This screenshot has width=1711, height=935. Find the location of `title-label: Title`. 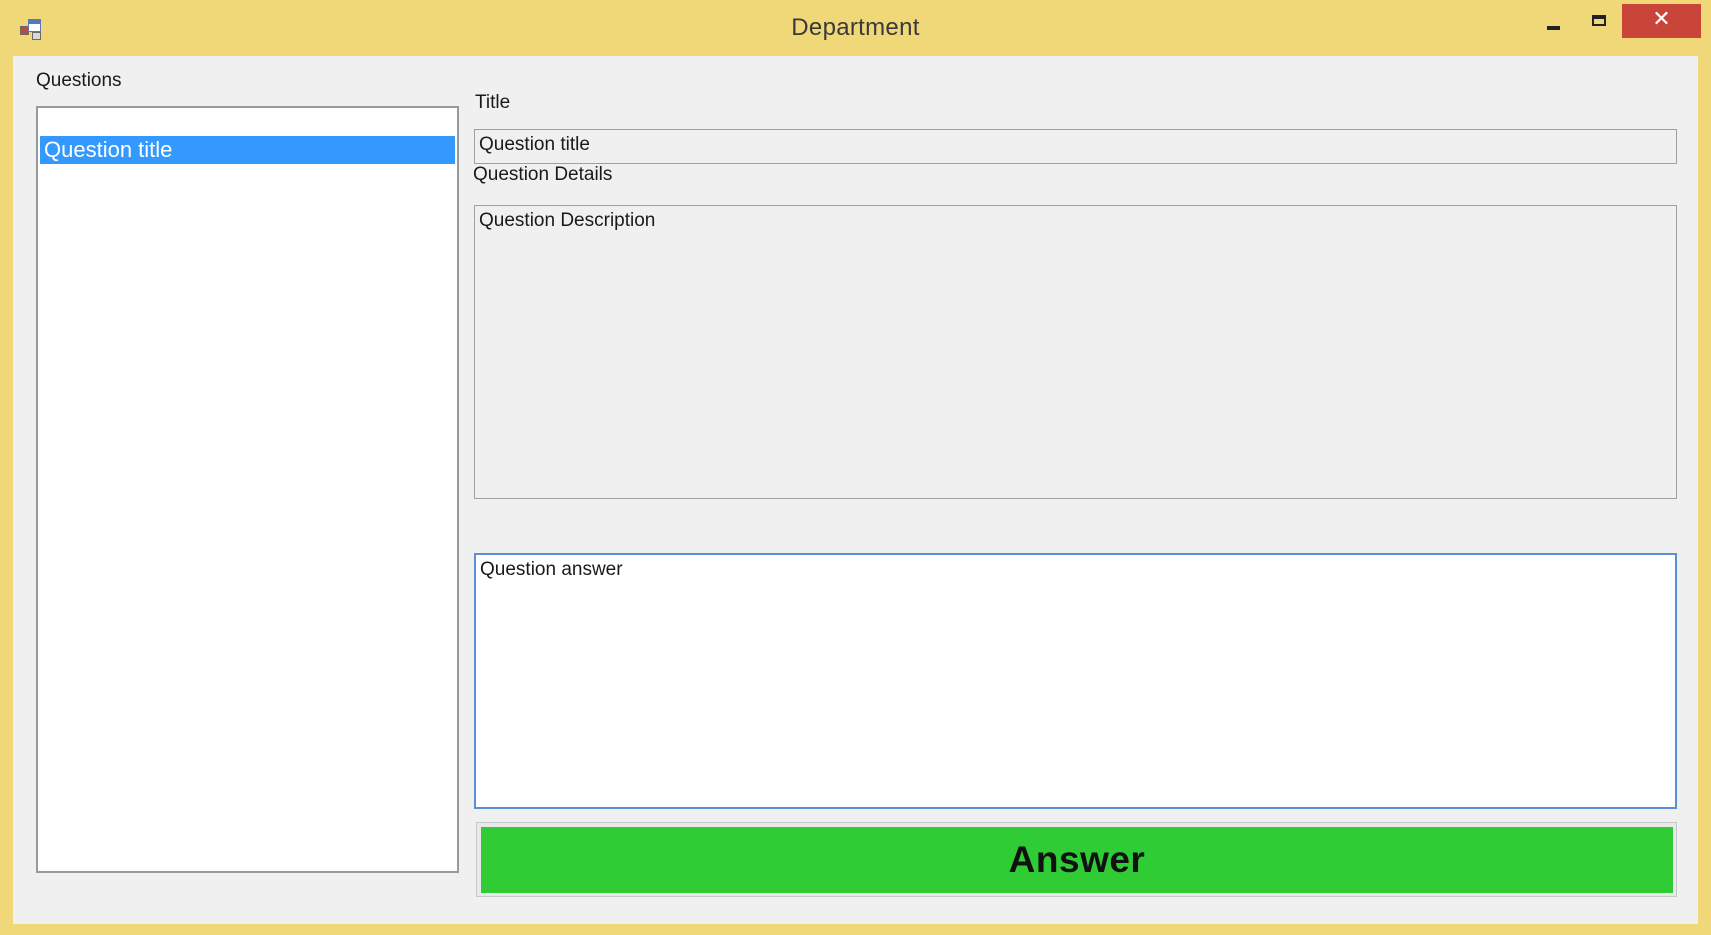

title-label: Title is located at coordinates (493, 102).